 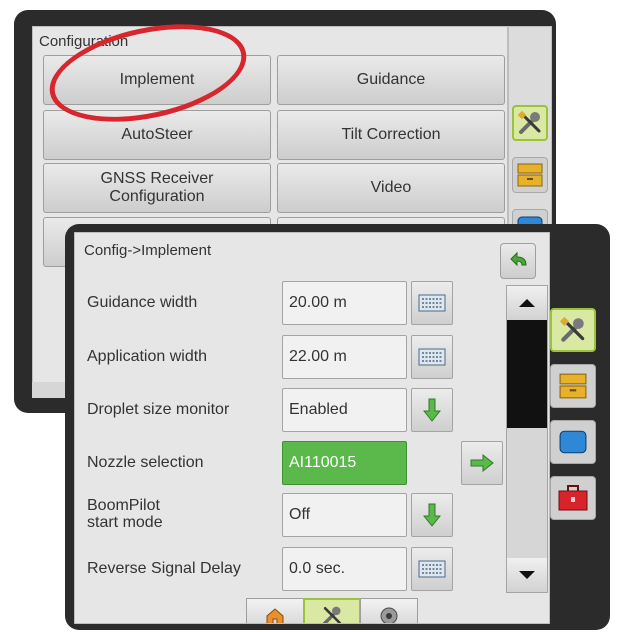 What do you see at coordinates (344, 357) in the screenshot?
I see `application-width-field: 22.00 m` at bounding box center [344, 357].